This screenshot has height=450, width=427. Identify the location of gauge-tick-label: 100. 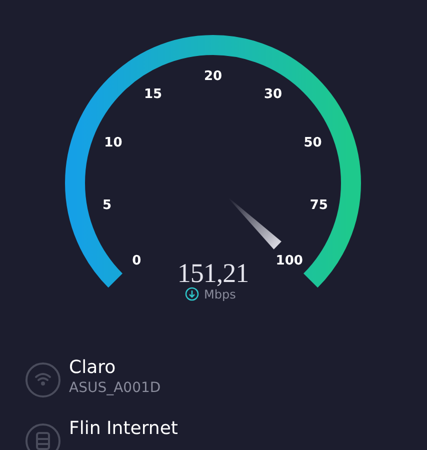
(289, 260).